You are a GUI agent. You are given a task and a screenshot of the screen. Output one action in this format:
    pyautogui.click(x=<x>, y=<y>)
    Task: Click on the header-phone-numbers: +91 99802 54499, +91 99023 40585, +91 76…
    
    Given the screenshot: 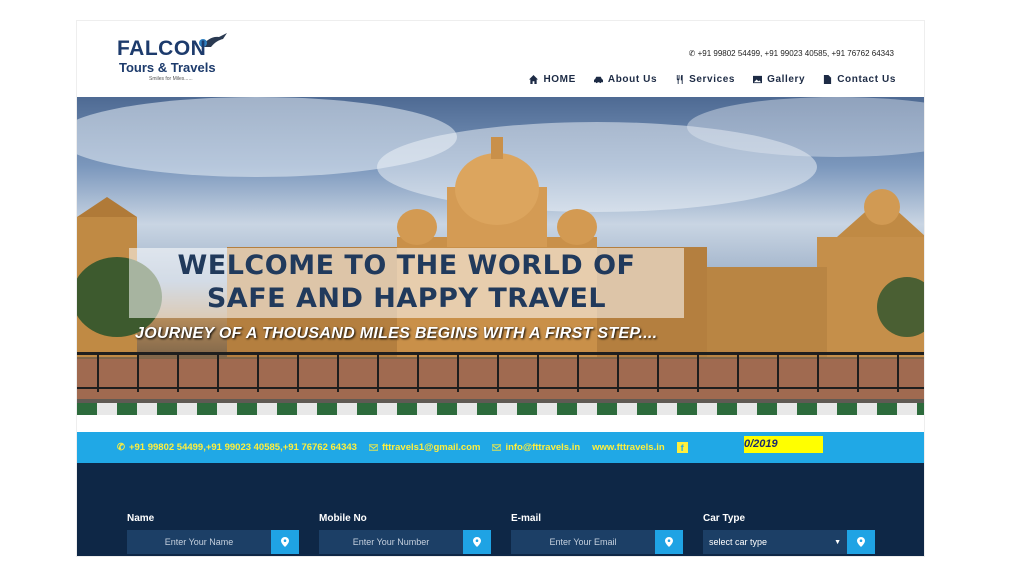 What is the action you would take?
    pyautogui.click(x=795, y=53)
    